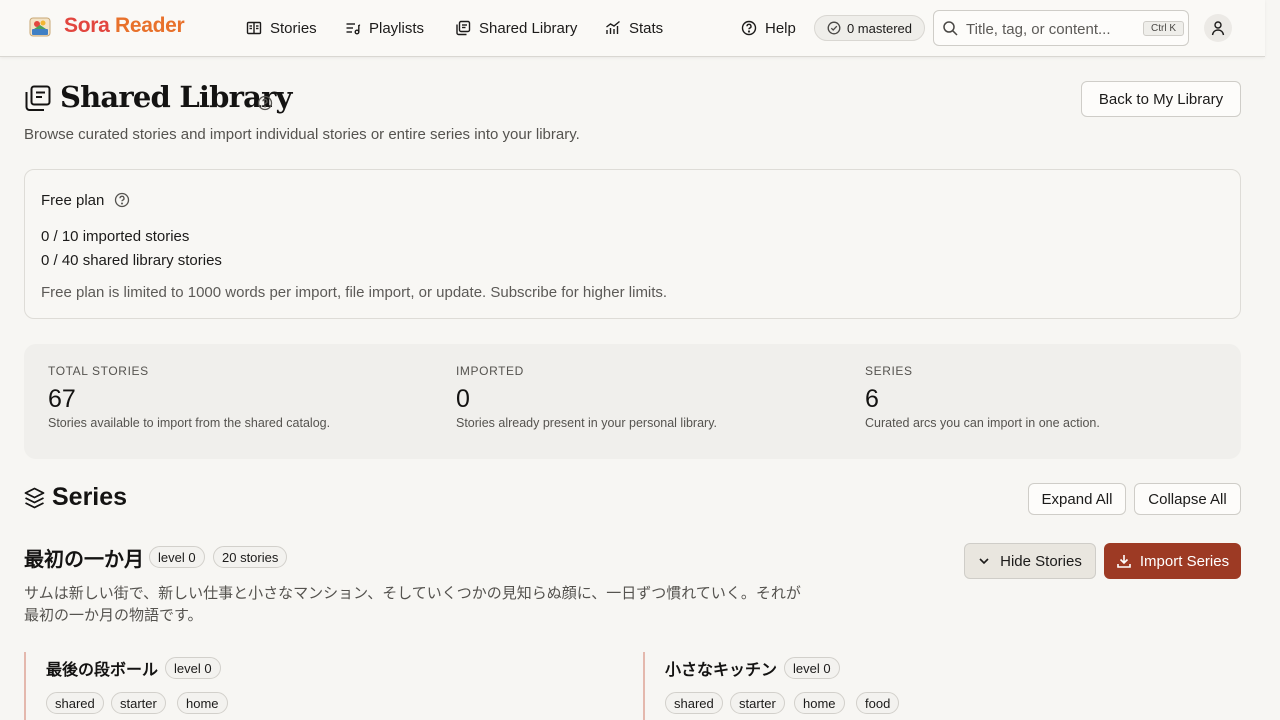 The height and width of the screenshot is (720, 1280). Describe the element at coordinates (872, 399) in the screenshot. I see `stat-value: 6` at that location.